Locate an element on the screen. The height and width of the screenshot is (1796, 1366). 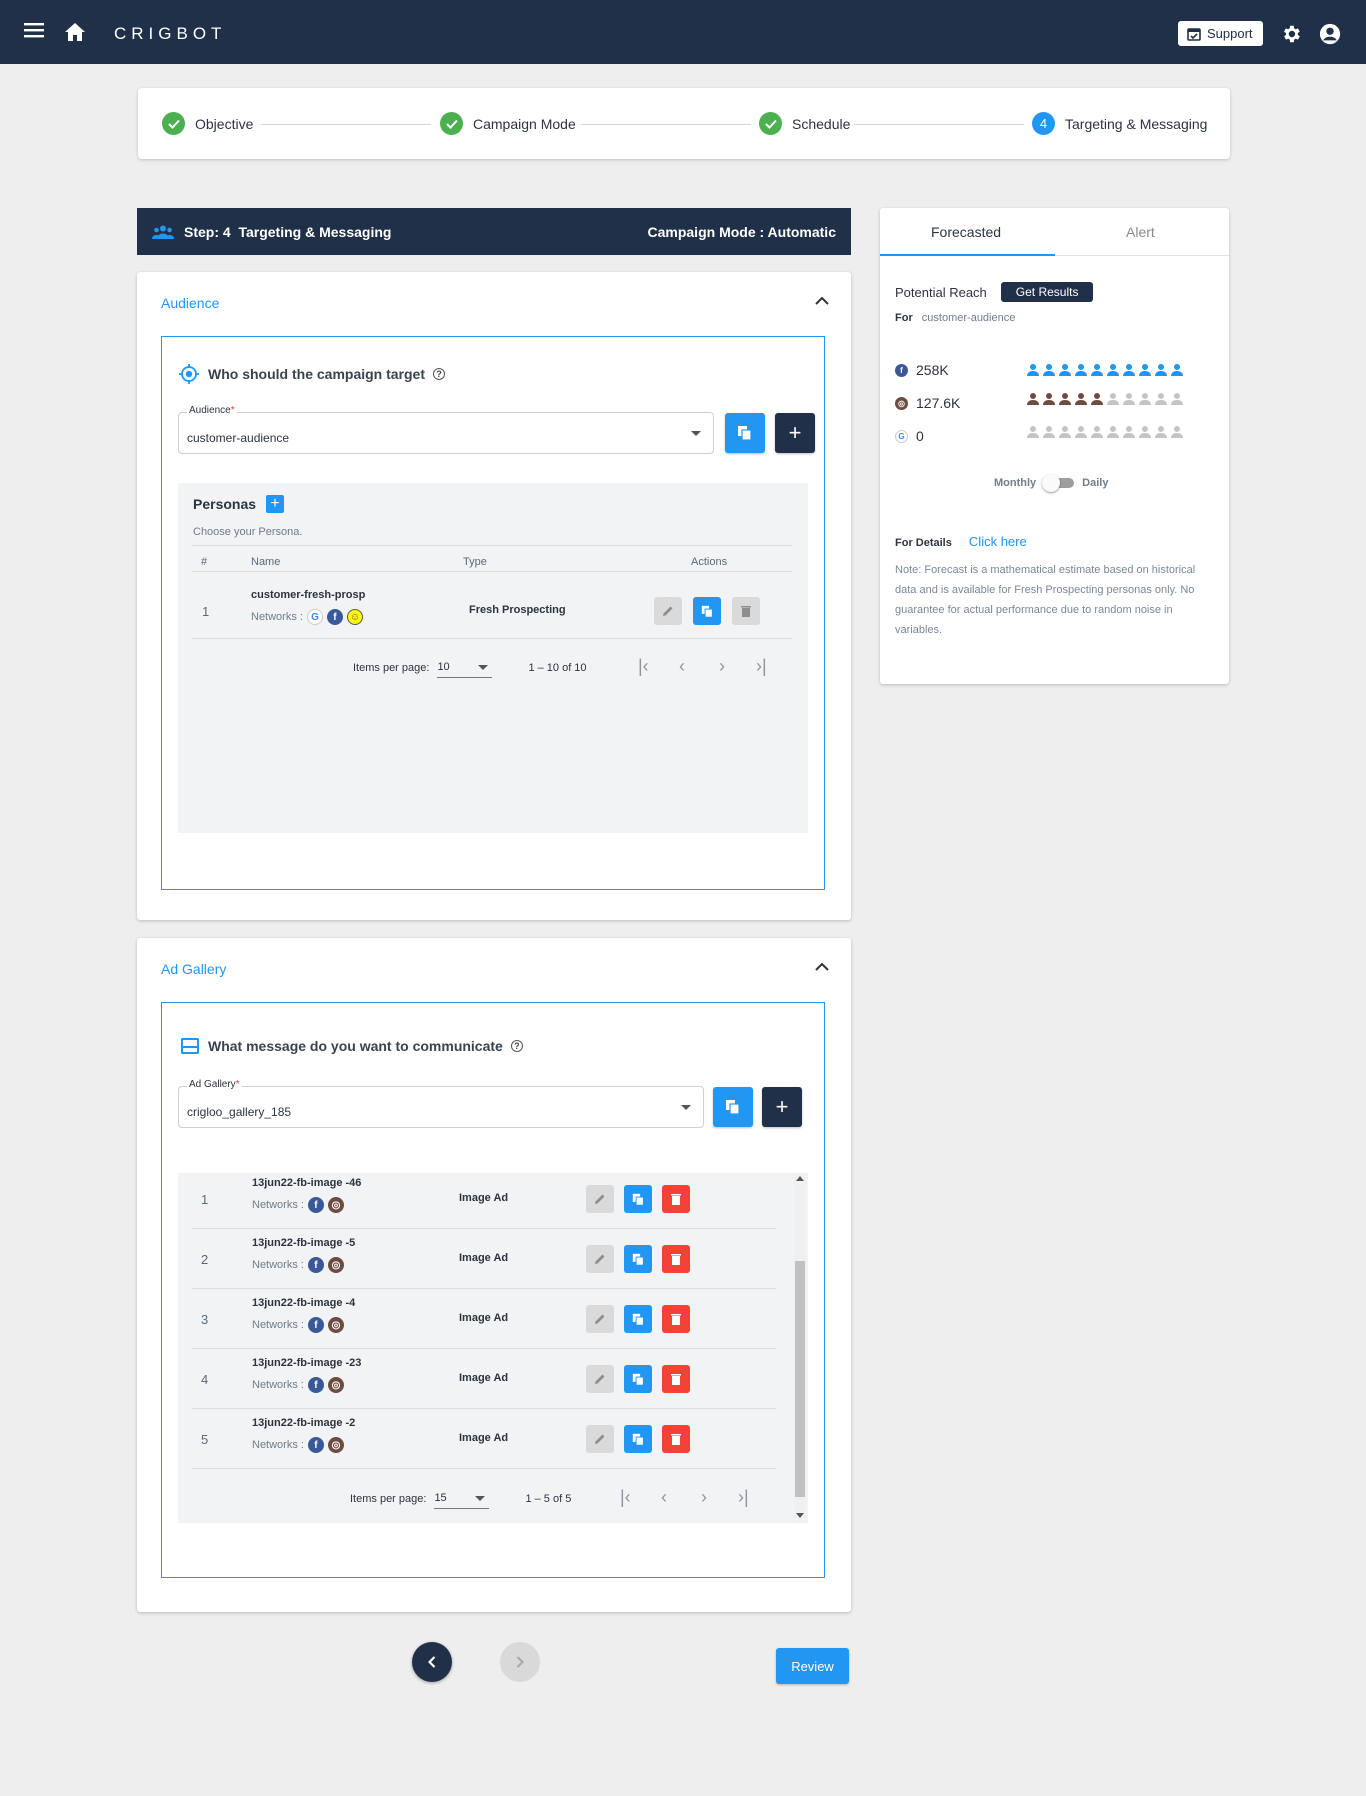
scrollbar is located at coordinates (800, 1348).